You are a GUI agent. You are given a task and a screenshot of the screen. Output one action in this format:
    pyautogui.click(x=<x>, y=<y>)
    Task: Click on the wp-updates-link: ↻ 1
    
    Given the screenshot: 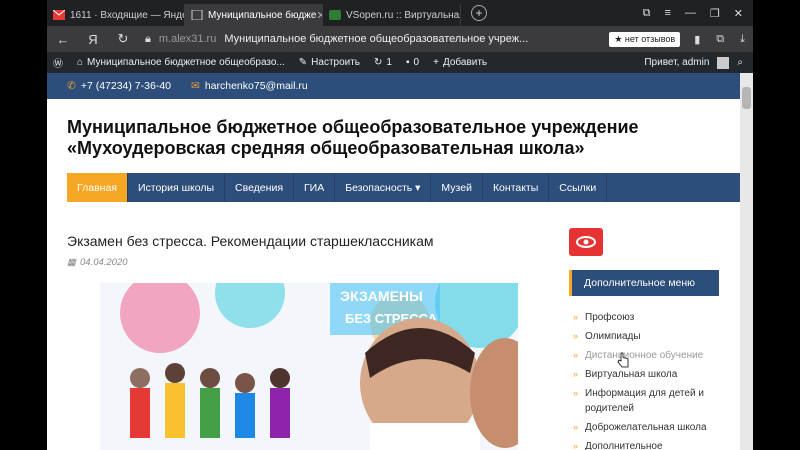 What is the action you would take?
    pyautogui.click(x=383, y=62)
    